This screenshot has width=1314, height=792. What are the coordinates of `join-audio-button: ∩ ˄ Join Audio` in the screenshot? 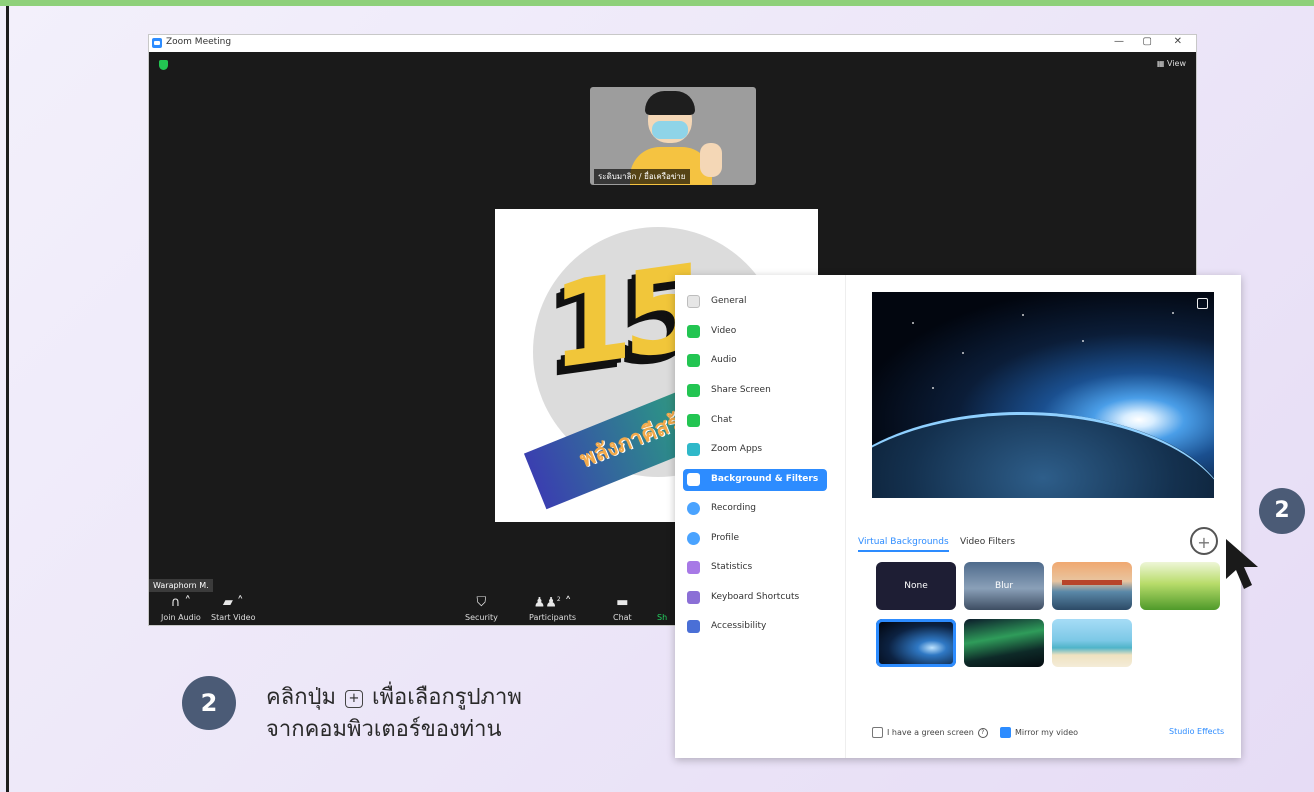 It's located at (181, 609).